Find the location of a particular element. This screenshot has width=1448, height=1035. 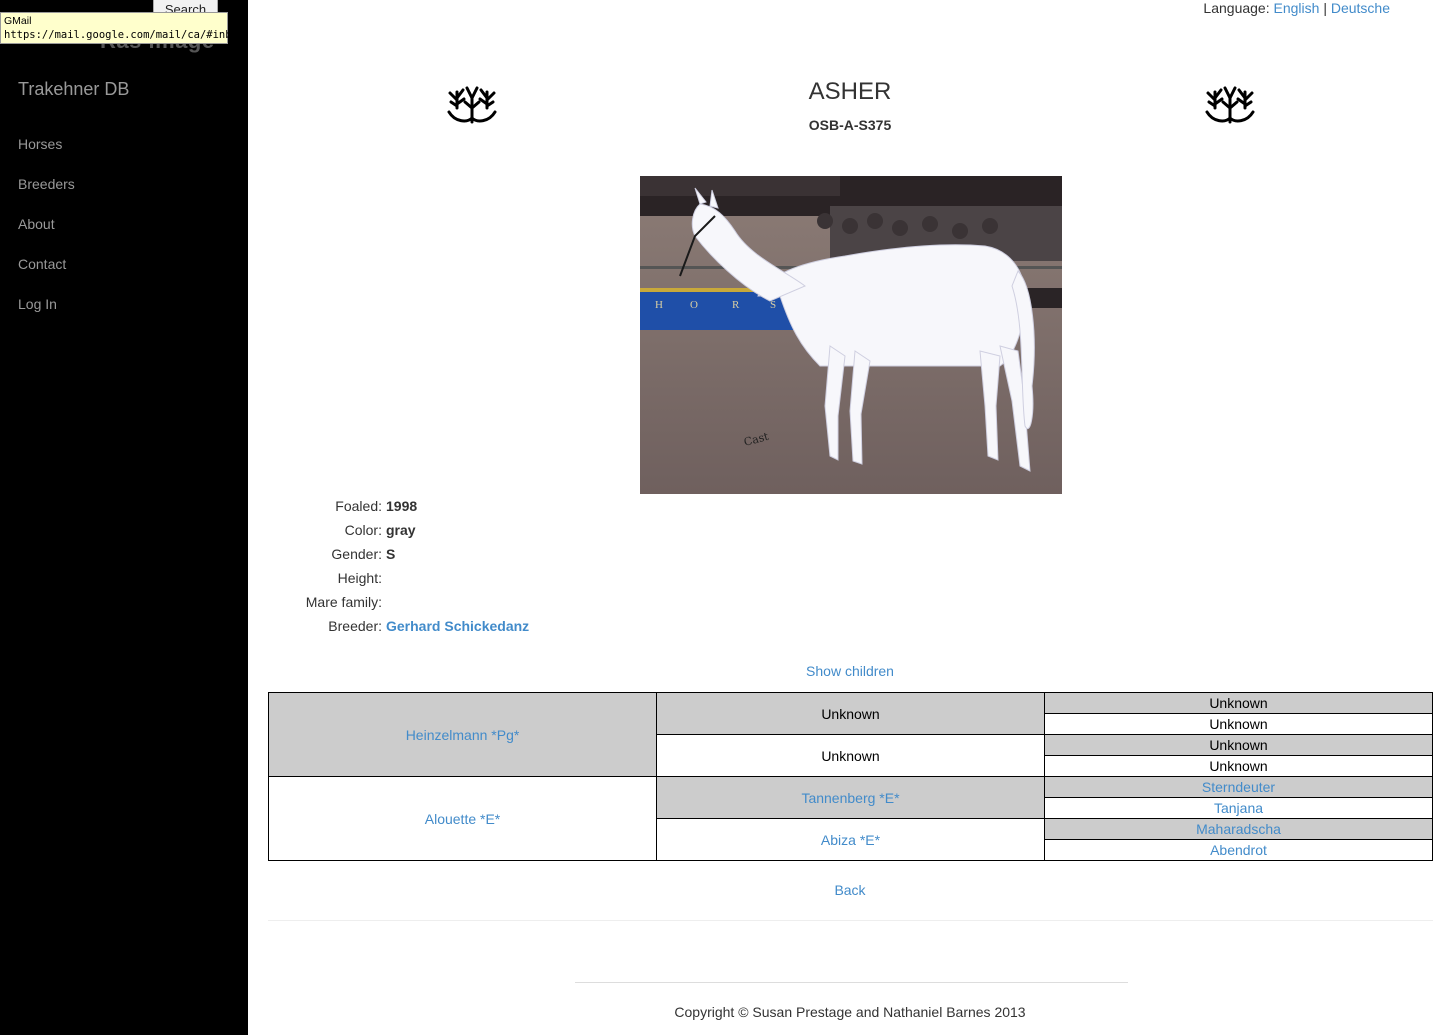

breeder-link: Gerhard Schickedanz is located at coordinates (455, 626).